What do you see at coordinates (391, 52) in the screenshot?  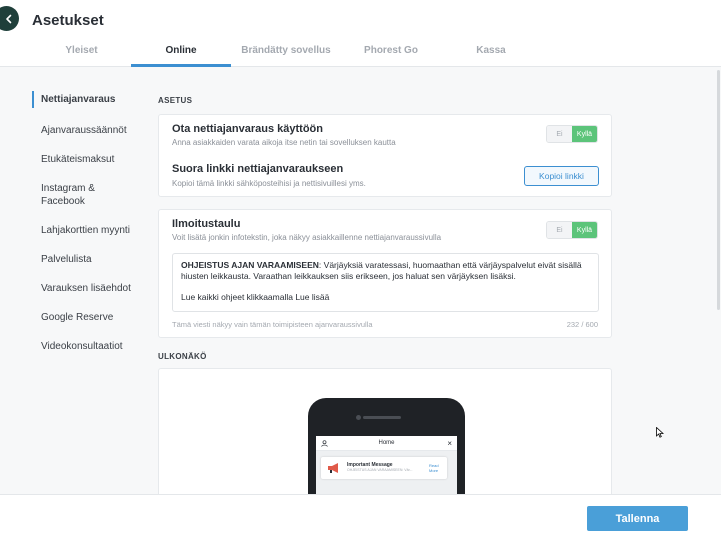 I see `tab-phorest-go: Phorest Go` at bounding box center [391, 52].